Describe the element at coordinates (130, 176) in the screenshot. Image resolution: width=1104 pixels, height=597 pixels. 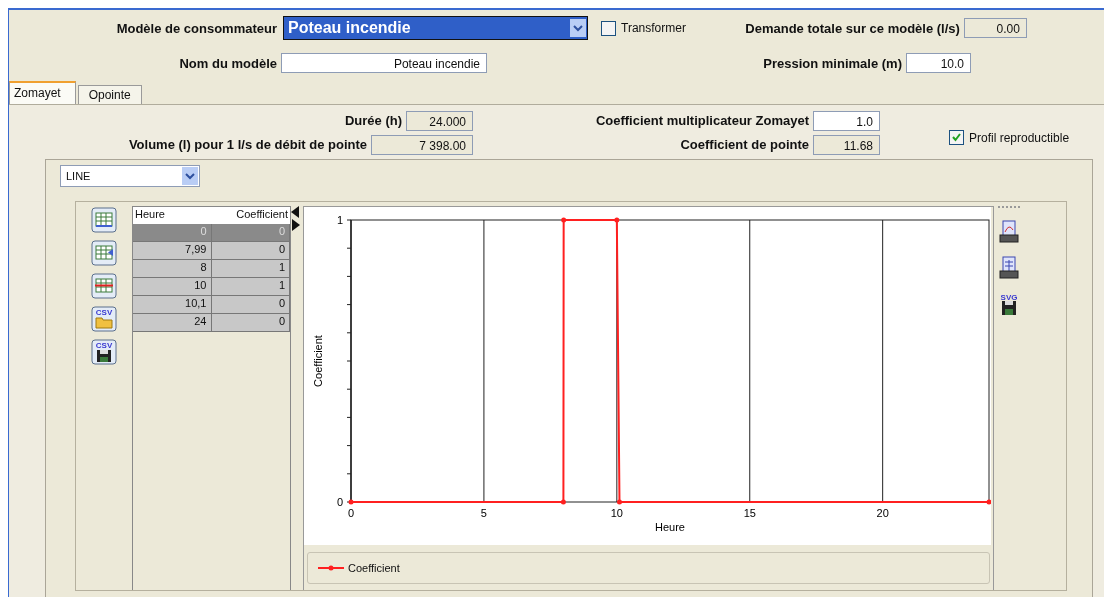
I see `chart-type-dropdown: LINE` at that location.